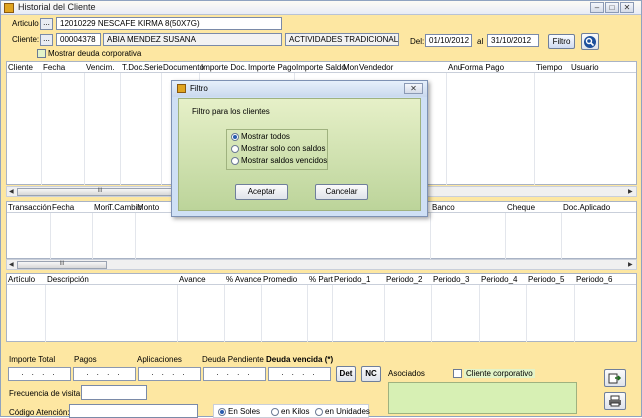  What do you see at coordinates (39, 374) in the screenshot?
I see `importe-total-field: . . . .` at bounding box center [39, 374].